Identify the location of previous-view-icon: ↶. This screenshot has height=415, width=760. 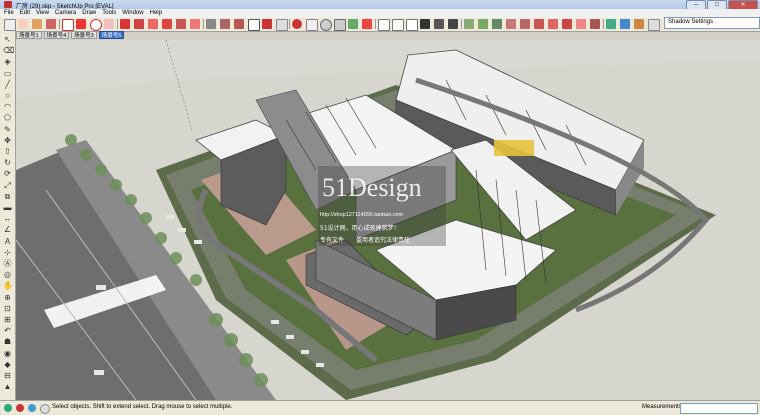
(7, 330).